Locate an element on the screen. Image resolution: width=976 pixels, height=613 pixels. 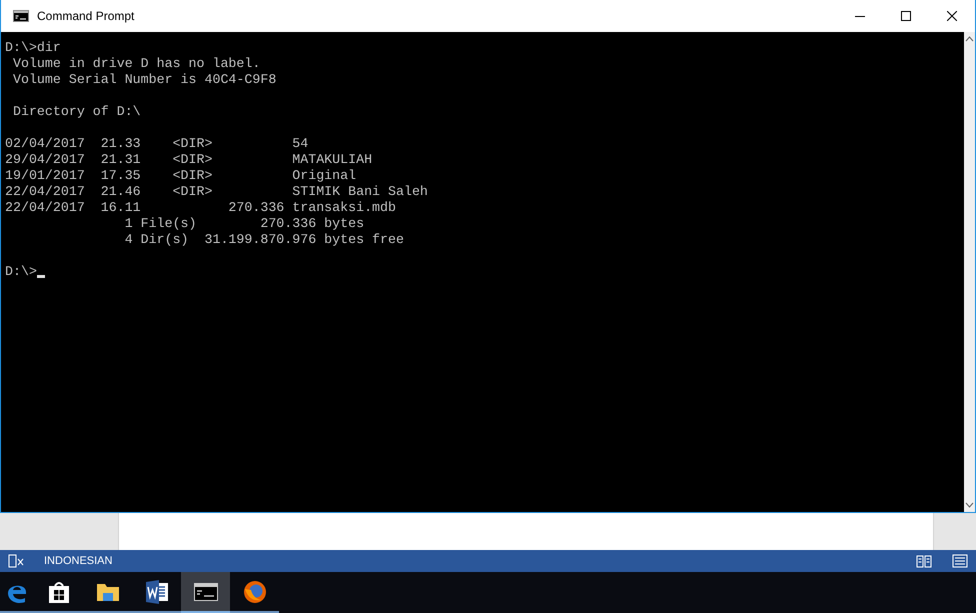
console-line: D:\>dir is located at coordinates (33, 48).